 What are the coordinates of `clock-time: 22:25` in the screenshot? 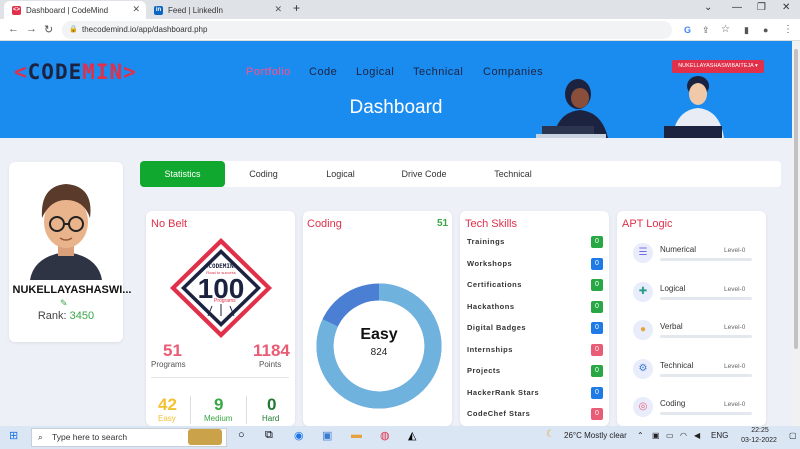 It's located at (760, 430).